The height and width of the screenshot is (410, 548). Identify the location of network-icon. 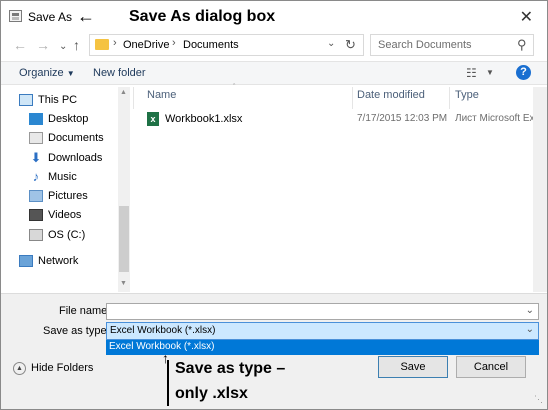
(26, 261).